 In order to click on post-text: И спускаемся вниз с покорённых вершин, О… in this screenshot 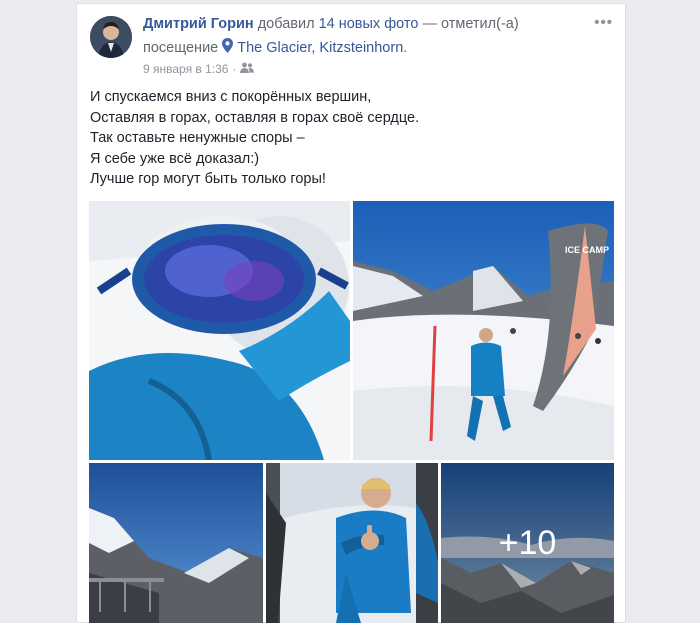, I will do `click(350, 138)`.